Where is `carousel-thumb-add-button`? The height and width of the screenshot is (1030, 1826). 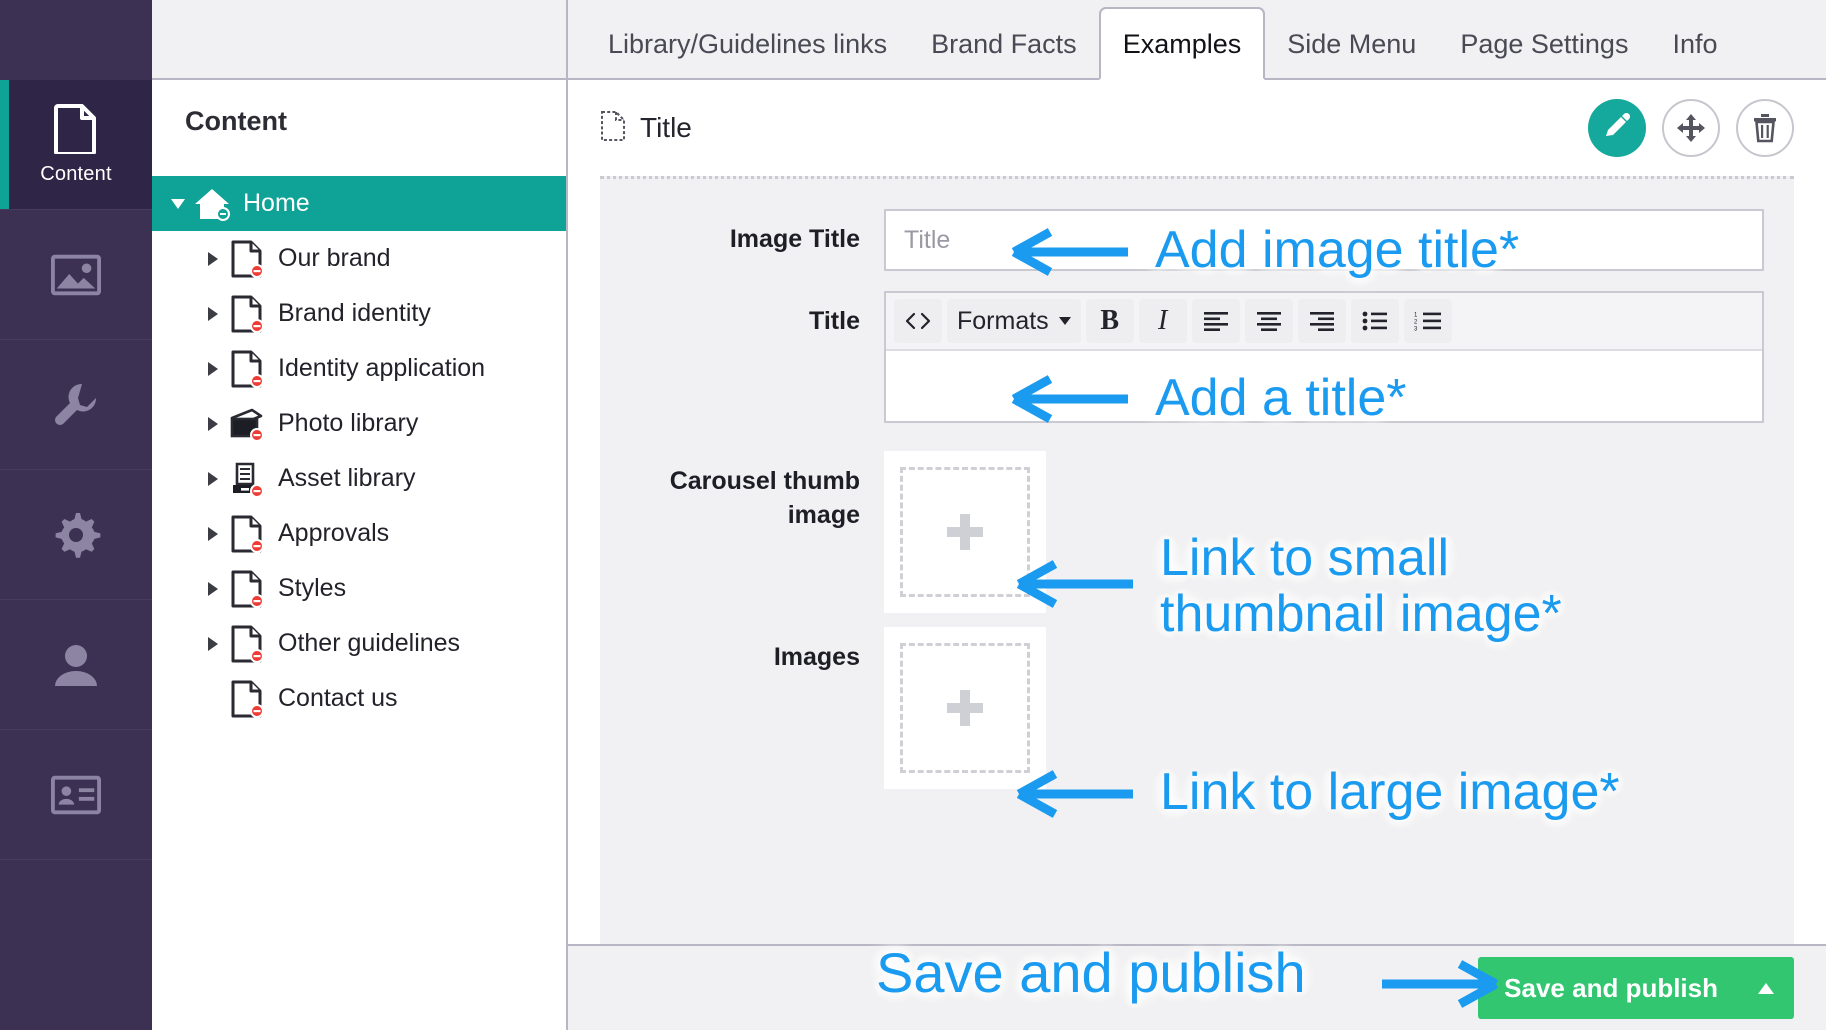 carousel-thumb-add-button is located at coordinates (965, 532).